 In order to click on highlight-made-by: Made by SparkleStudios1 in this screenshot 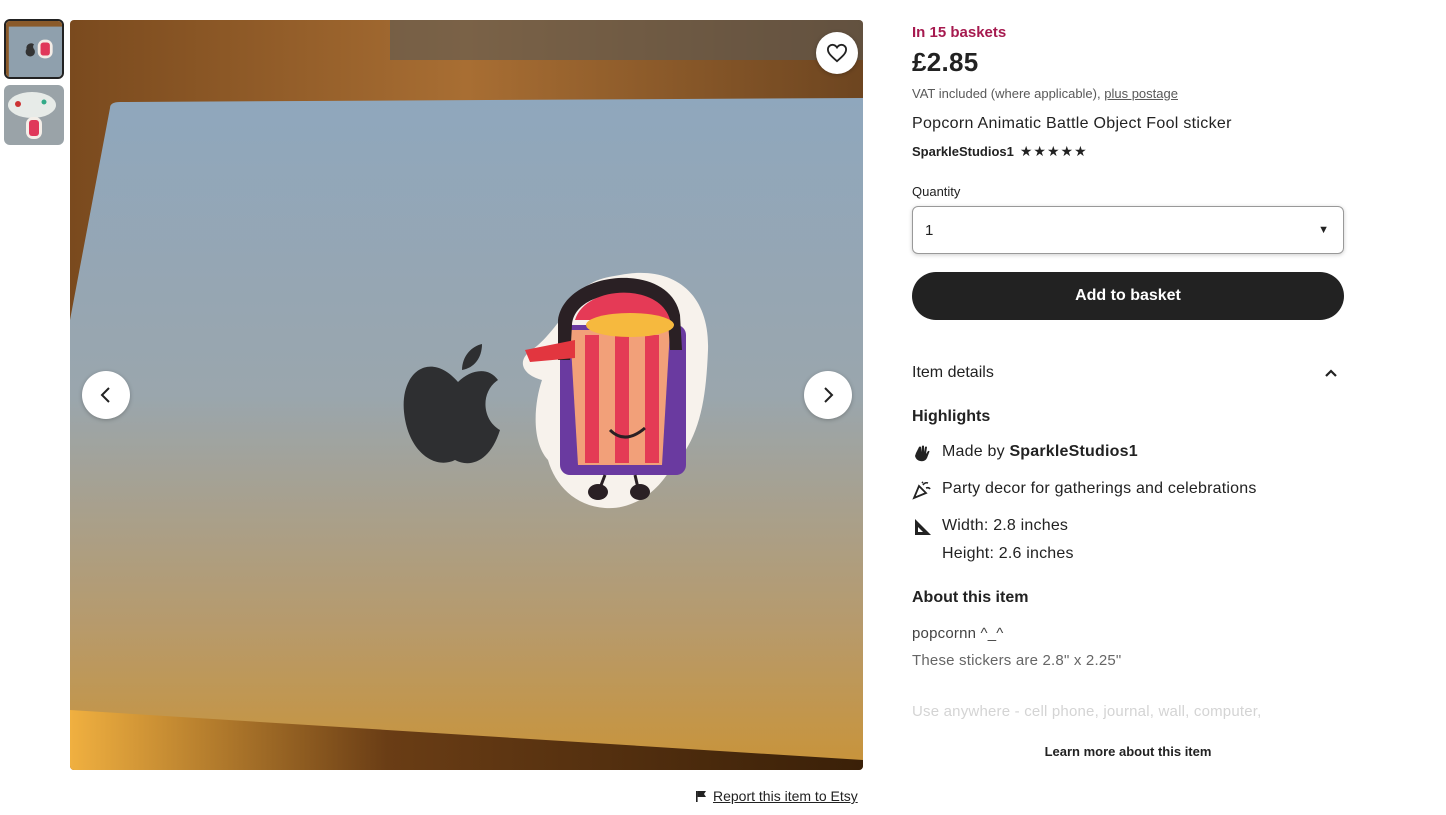, I will do `click(1128, 453)`.